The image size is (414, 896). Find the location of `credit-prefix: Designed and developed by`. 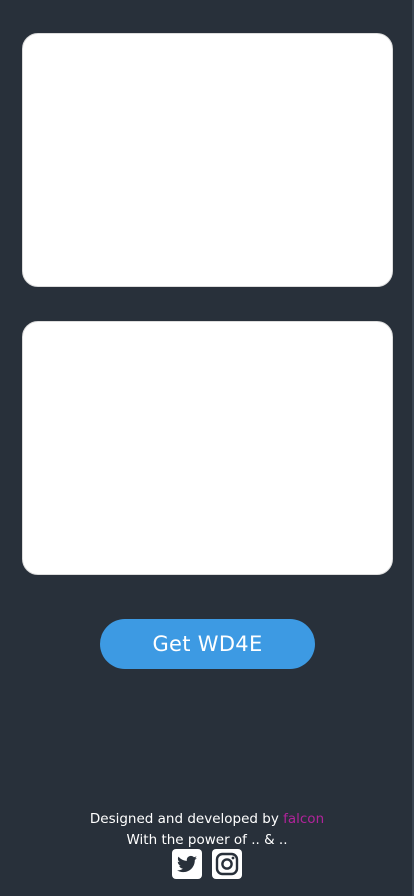

credit-prefix: Designed and developed by is located at coordinates (186, 819).